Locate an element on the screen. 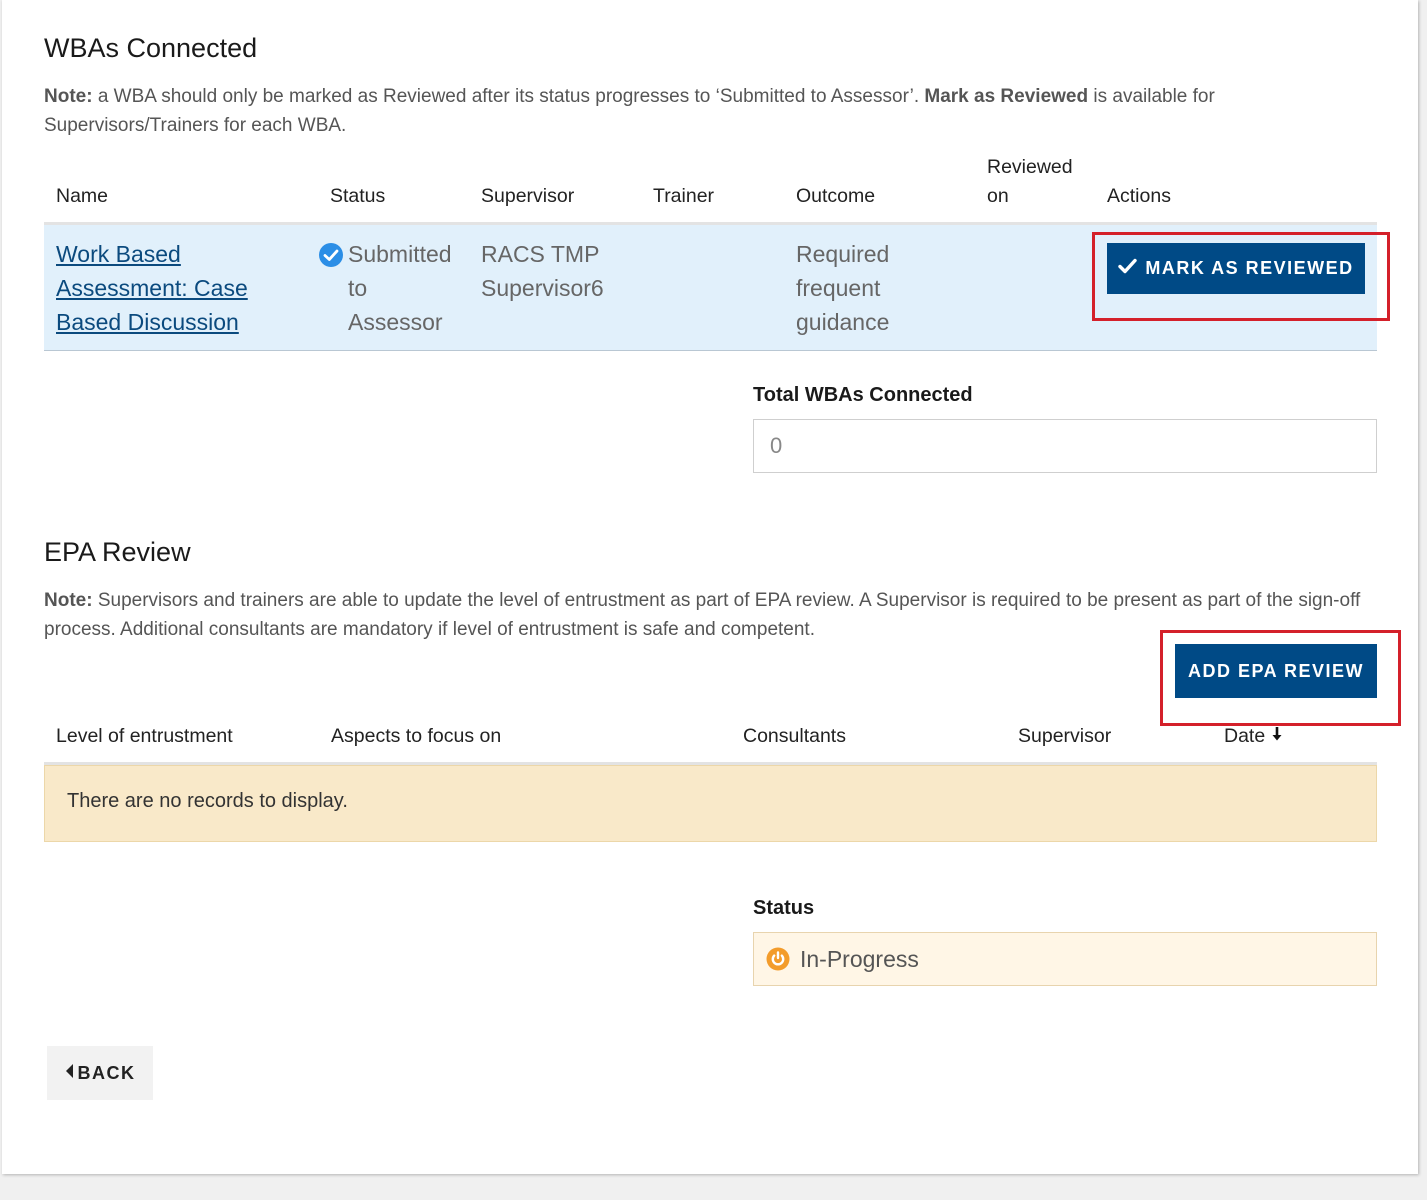 The height and width of the screenshot is (1200, 1427). wba-supervisor-line-2: Supervisor6 is located at coordinates (542, 288).